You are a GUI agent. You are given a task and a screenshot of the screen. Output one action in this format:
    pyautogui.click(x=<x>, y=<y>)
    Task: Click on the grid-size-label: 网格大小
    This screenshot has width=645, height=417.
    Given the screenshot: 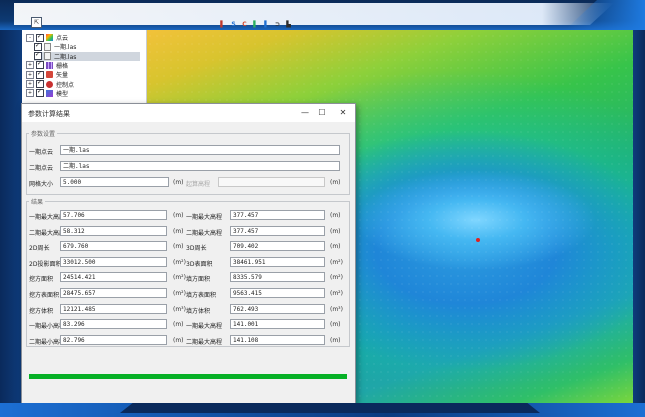 What is the action you would take?
    pyautogui.click(x=41, y=184)
    